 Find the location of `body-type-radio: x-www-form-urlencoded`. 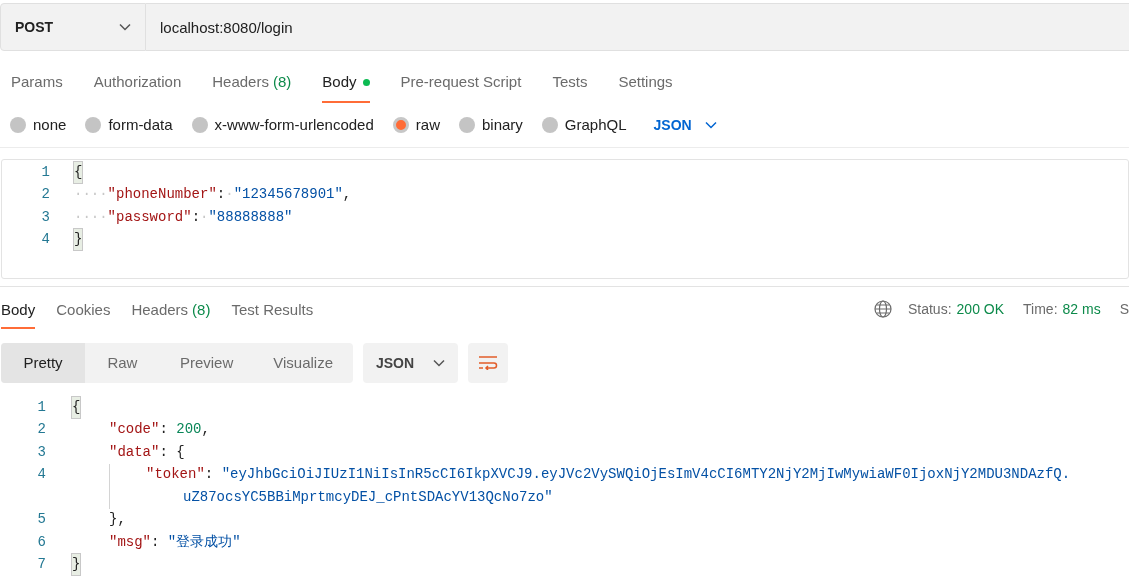

body-type-radio: x-www-form-urlencoded is located at coordinates (282, 125).